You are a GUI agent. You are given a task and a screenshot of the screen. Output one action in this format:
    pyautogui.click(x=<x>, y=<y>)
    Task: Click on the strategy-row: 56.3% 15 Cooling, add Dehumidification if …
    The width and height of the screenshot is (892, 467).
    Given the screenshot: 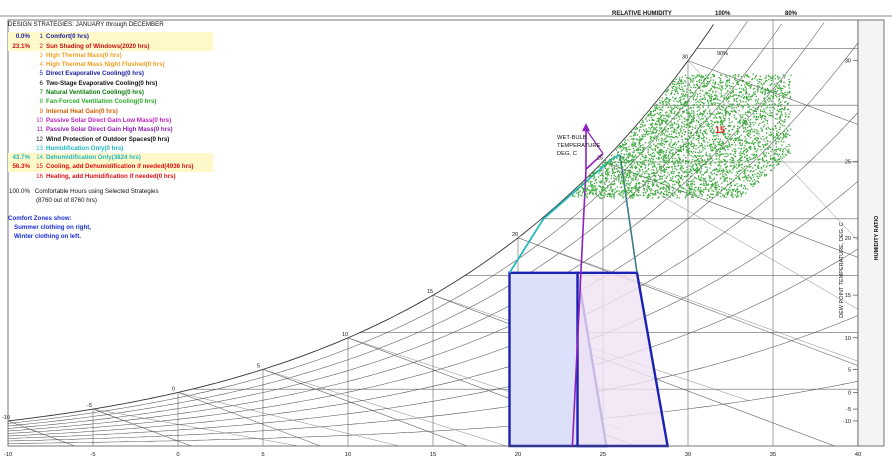 What is the action you would take?
    pyautogui.click(x=110, y=167)
    